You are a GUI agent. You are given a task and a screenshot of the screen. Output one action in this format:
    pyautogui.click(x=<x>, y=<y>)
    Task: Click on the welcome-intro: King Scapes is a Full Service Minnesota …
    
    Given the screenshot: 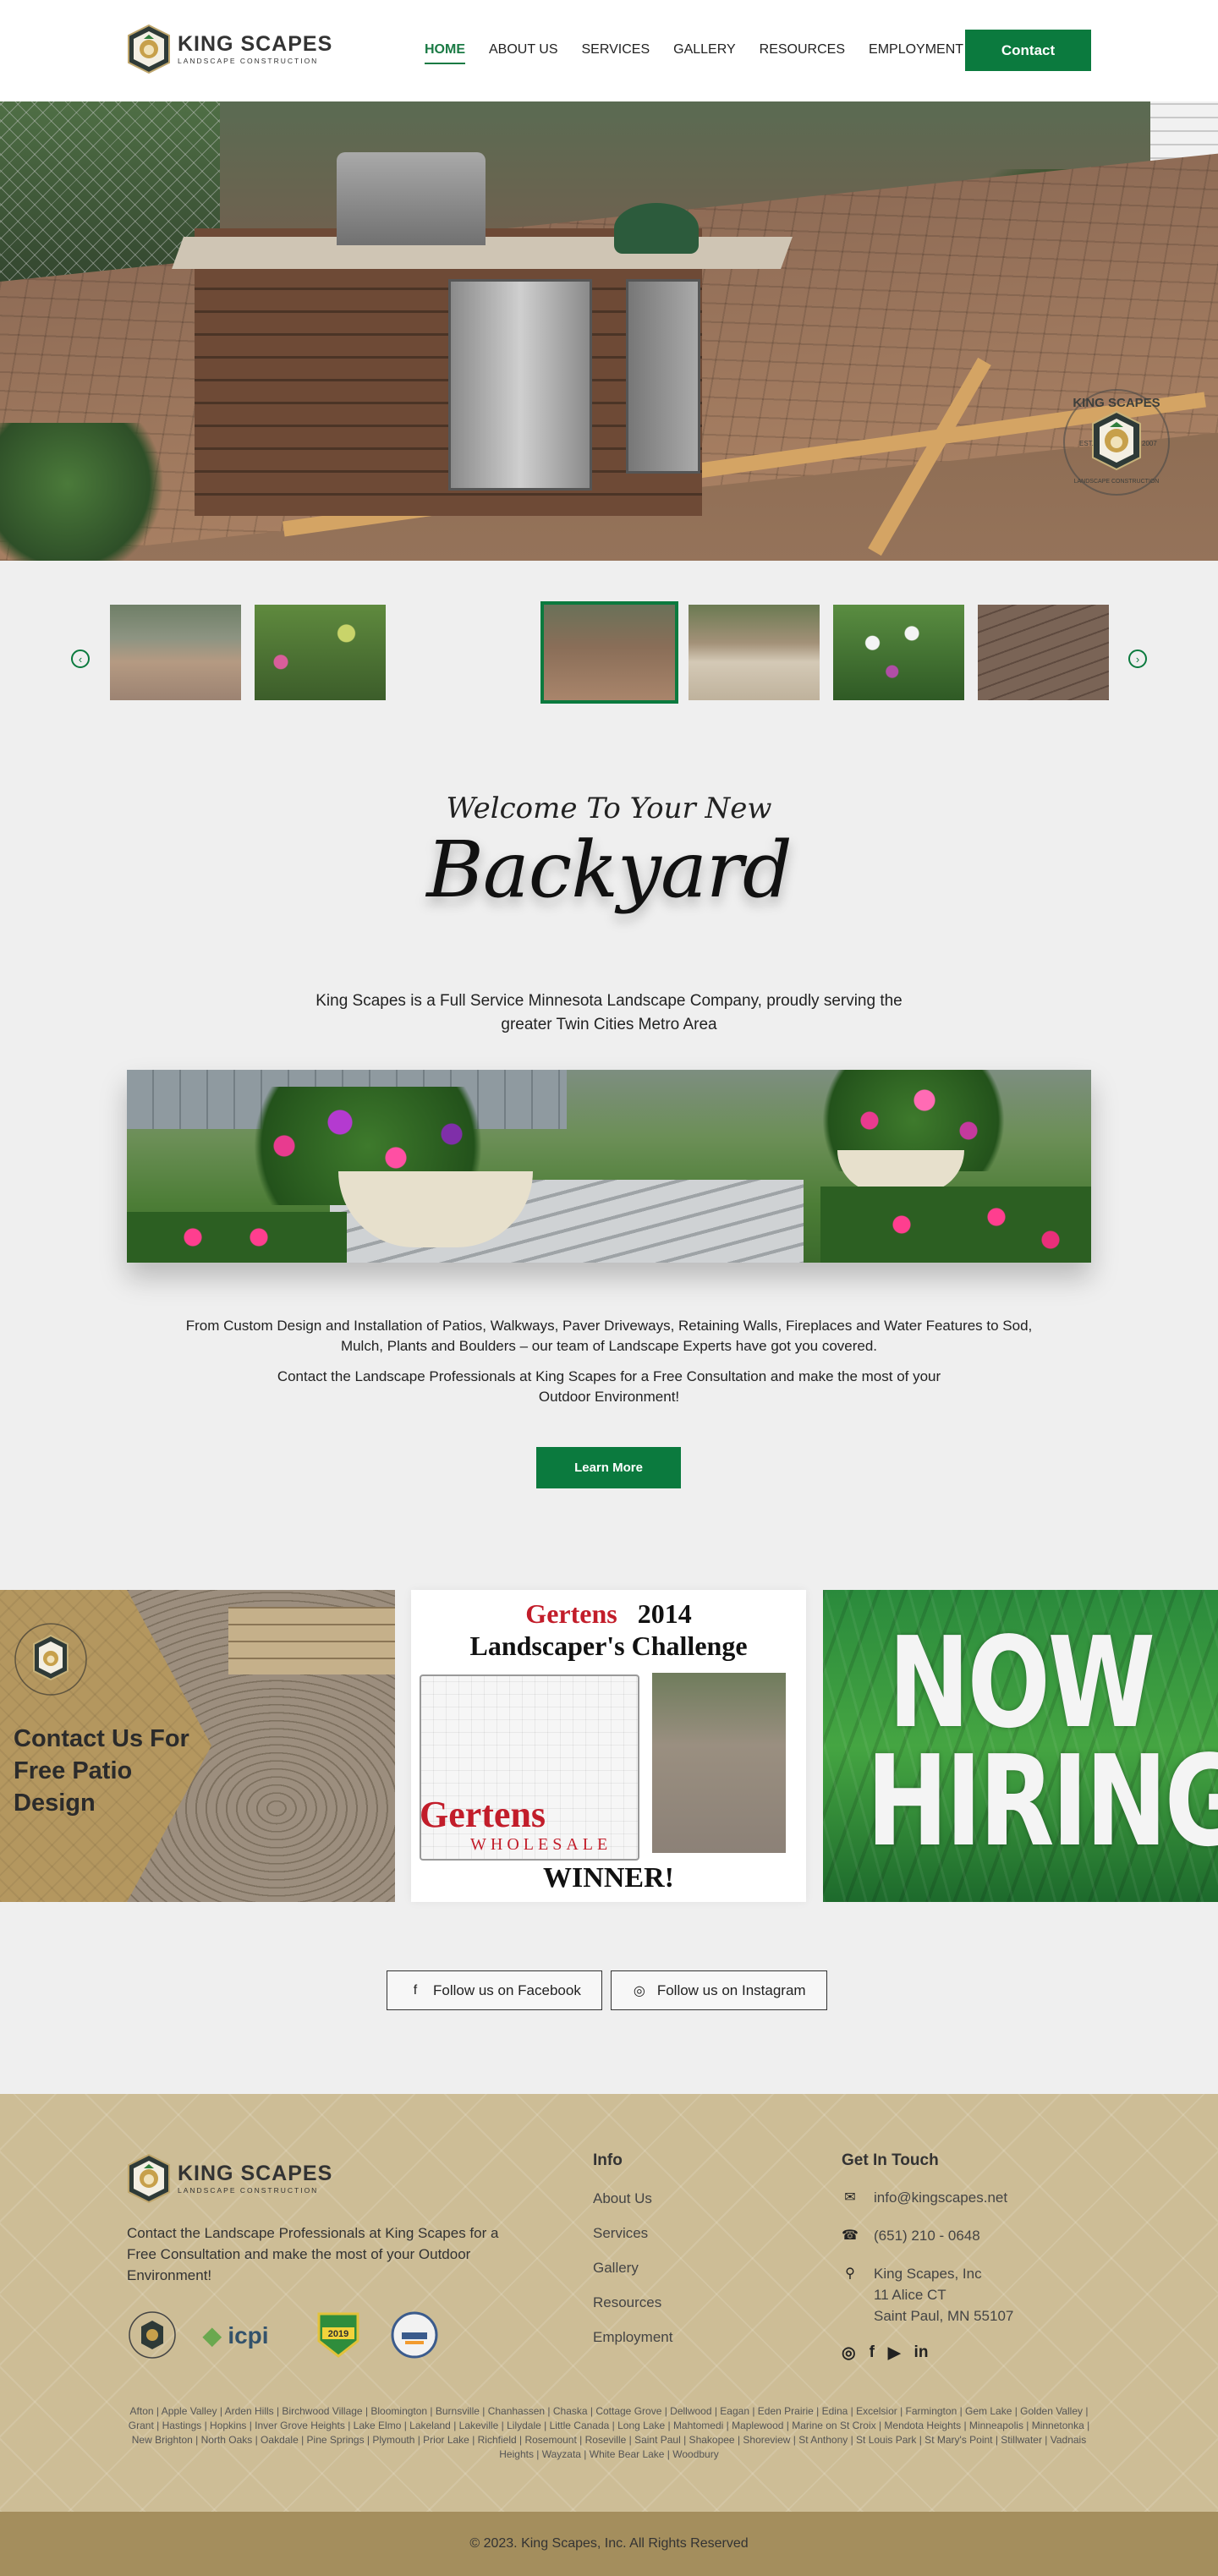 What is the action you would take?
    pyautogui.click(x=609, y=1012)
    